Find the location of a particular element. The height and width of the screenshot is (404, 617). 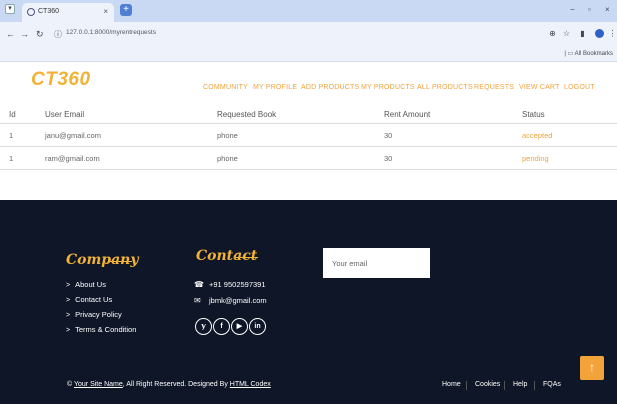

nav-community: COMMUNITY is located at coordinates (225, 87).